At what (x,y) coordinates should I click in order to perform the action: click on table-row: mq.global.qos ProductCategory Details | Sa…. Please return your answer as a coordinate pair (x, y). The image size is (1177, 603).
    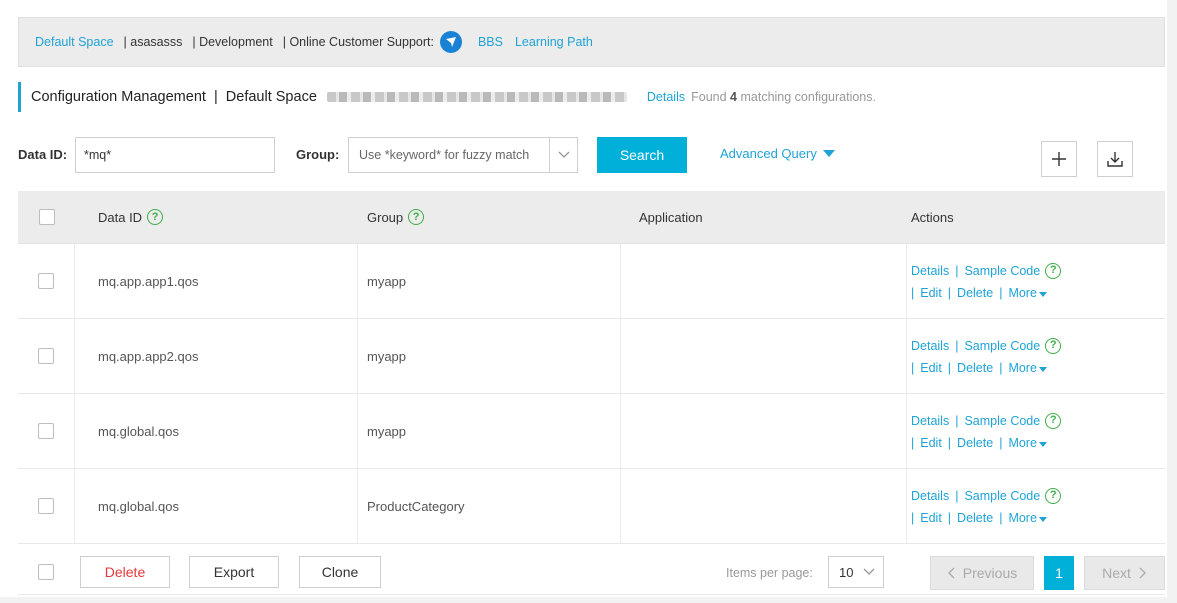
    Looking at the image, I should click on (591, 506).